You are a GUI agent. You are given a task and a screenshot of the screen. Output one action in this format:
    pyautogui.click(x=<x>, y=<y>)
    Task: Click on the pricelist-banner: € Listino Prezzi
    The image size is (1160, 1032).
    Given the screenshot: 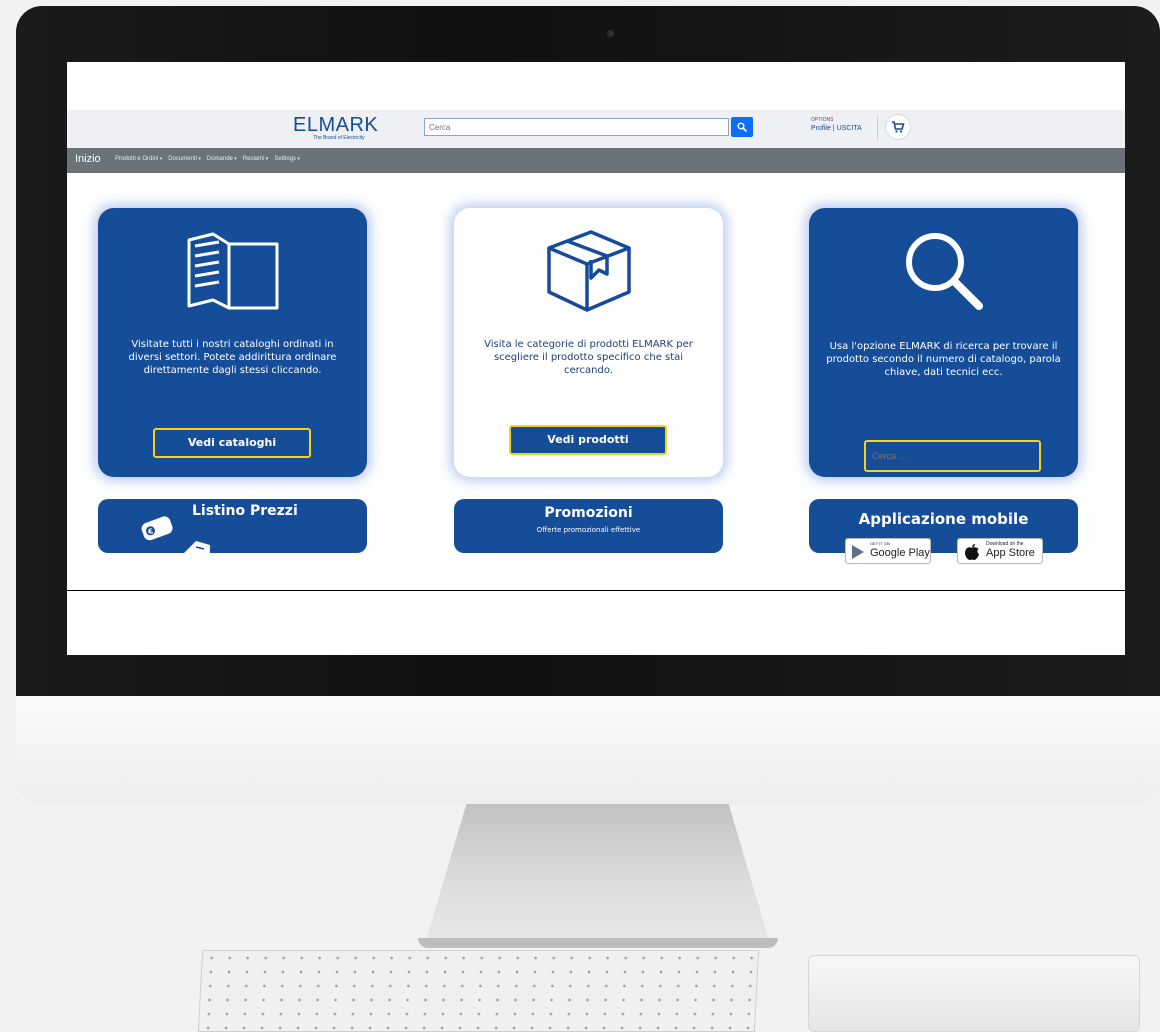 What is the action you would take?
    pyautogui.click(x=232, y=526)
    